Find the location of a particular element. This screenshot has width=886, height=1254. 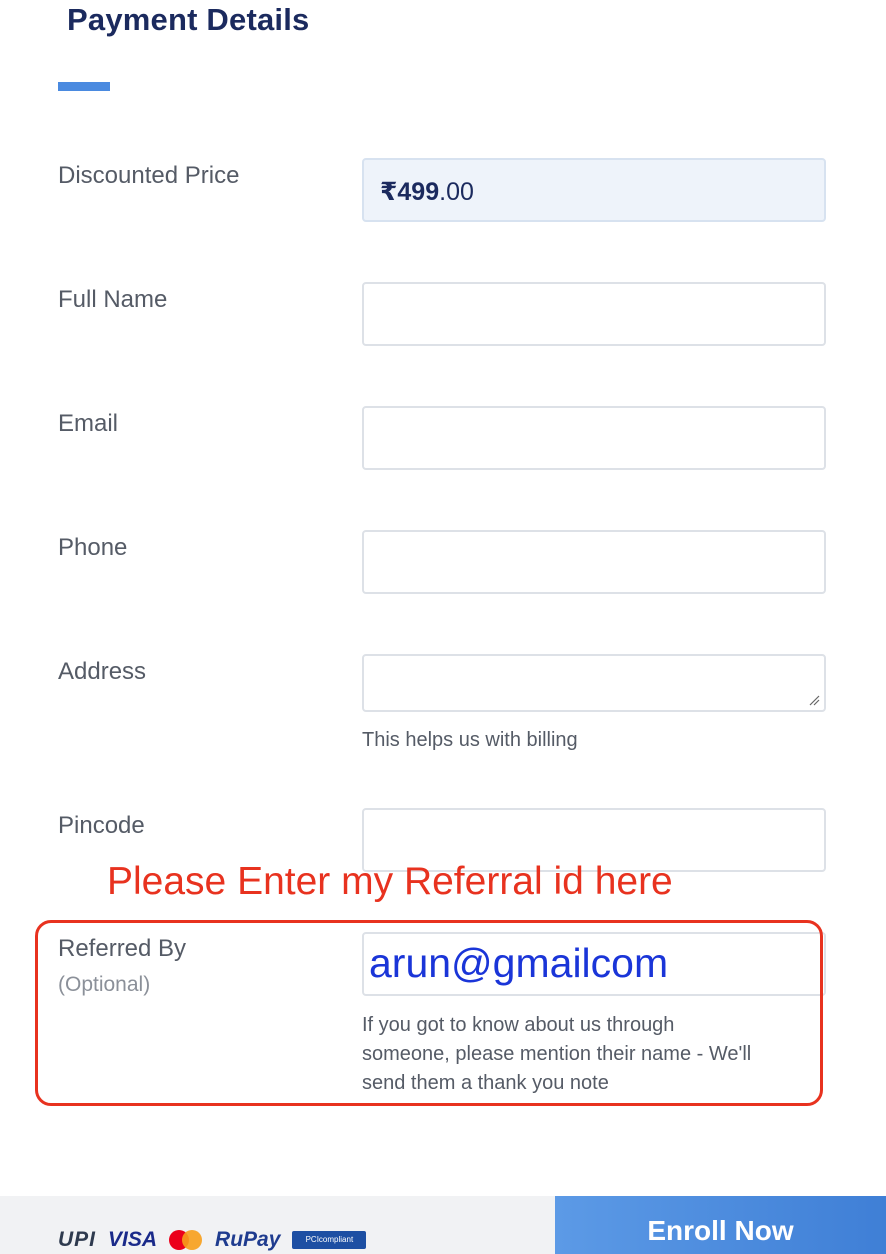

rupay-logo-icon: RuPay is located at coordinates (248, 1239).